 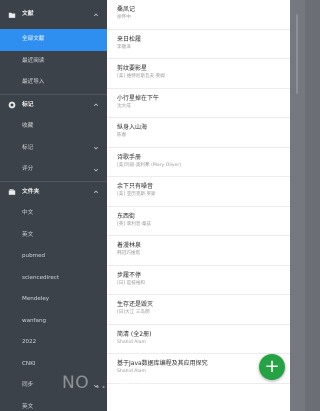 What do you see at coordinates (198, 162) in the screenshot?
I see `list-item: 诗歌手册 [美]玛丽·奥利弗 (Mary Oliver)` at bounding box center [198, 162].